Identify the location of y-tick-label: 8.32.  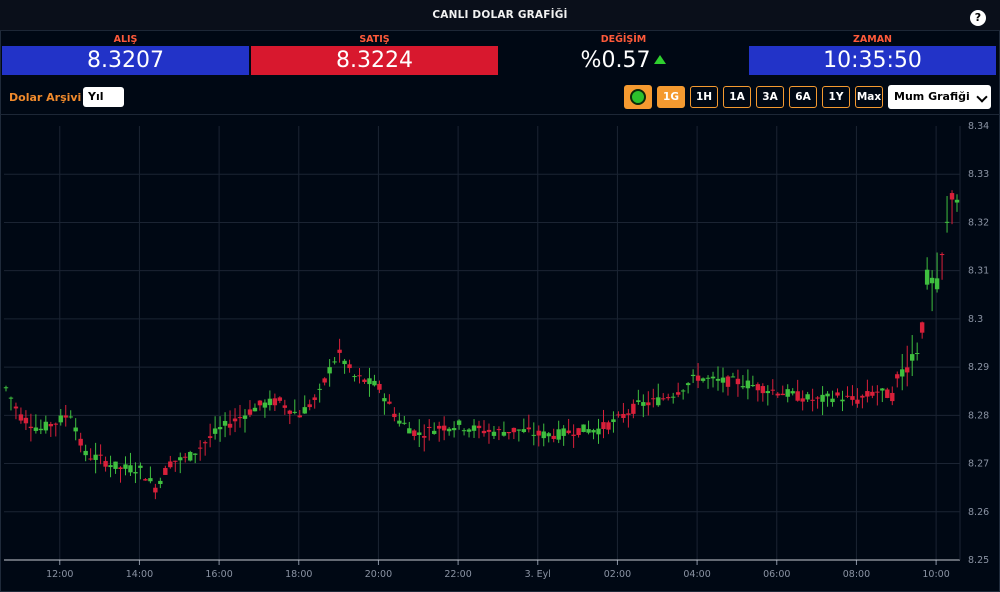
(978, 222).